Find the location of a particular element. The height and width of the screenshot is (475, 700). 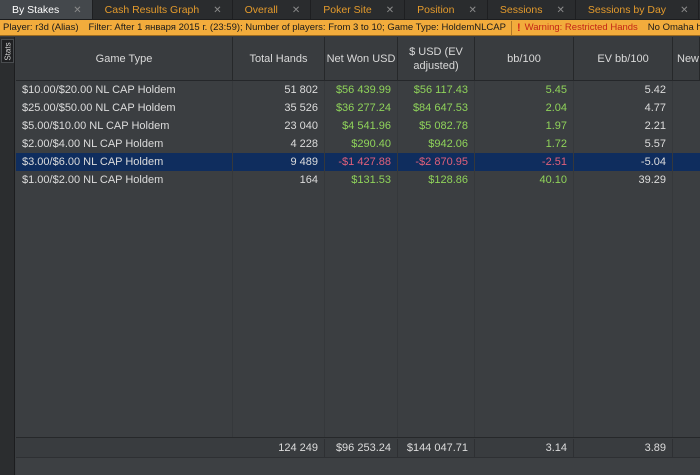

column-header-game-type: Game Type is located at coordinates (124, 59).